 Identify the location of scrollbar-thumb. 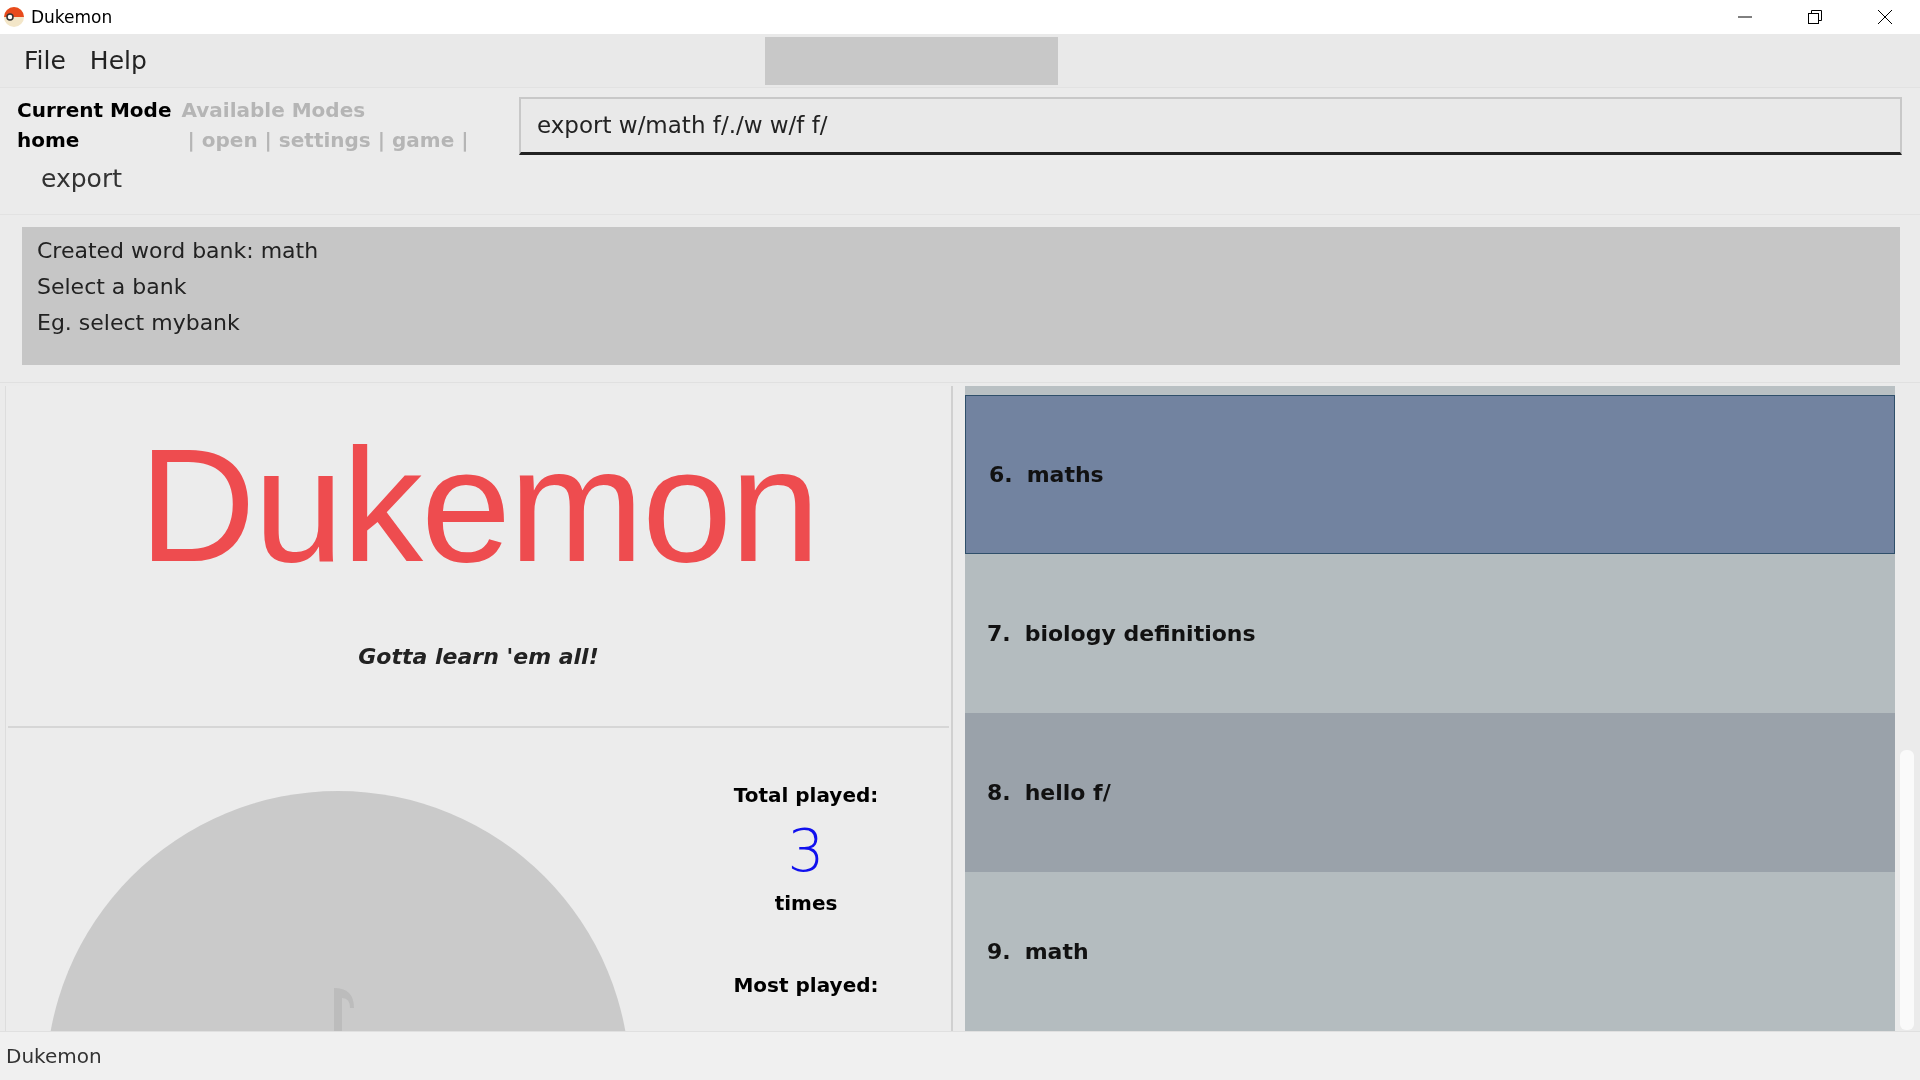
(1907, 890).